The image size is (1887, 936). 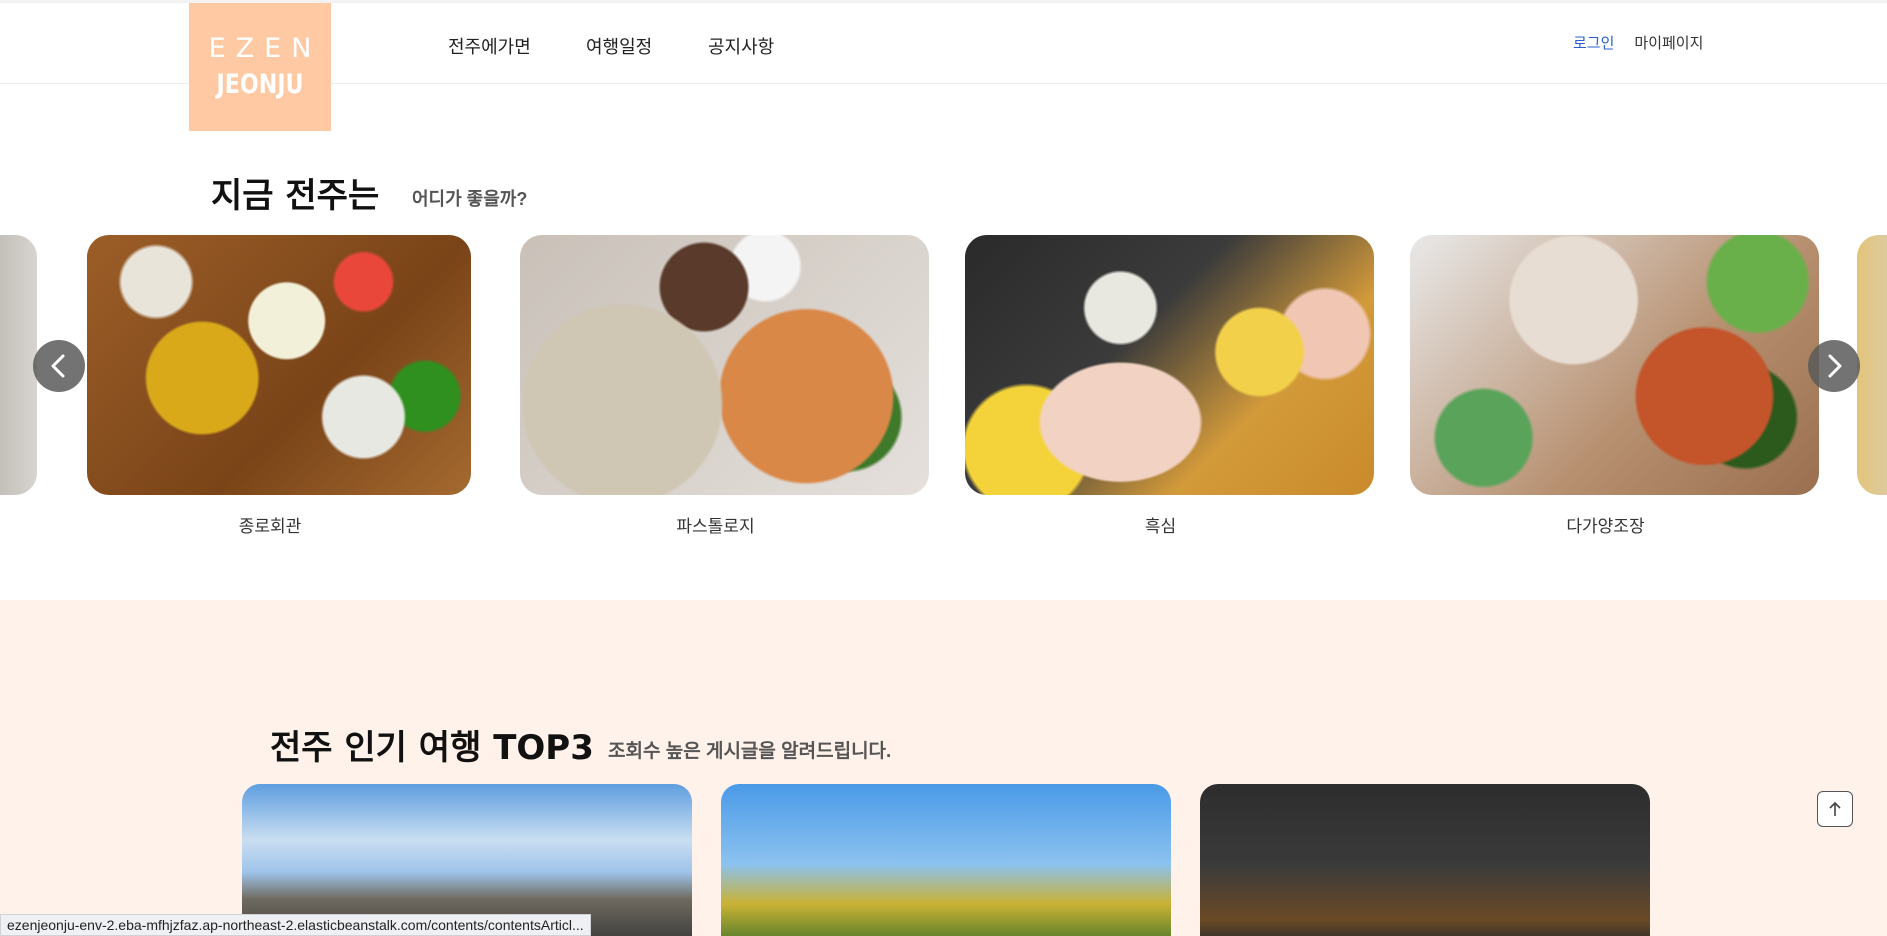 What do you see at coordinates (750, 751) in the screenshot?
I see `top3-subtitle: 조회수 높은 게시글을 알려드립니다.` at bounding box center [750, 751].